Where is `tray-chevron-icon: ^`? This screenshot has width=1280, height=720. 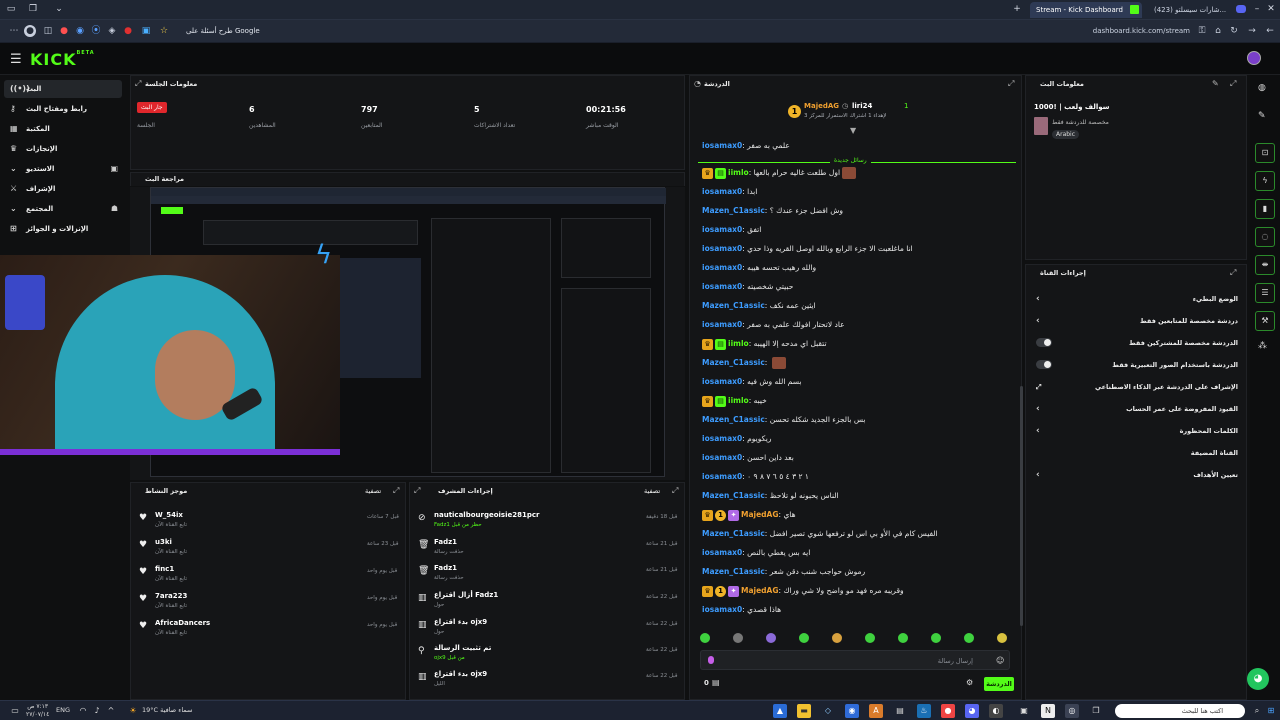
tray-chevron-icon: ^ is located at coordinates (111, 711).